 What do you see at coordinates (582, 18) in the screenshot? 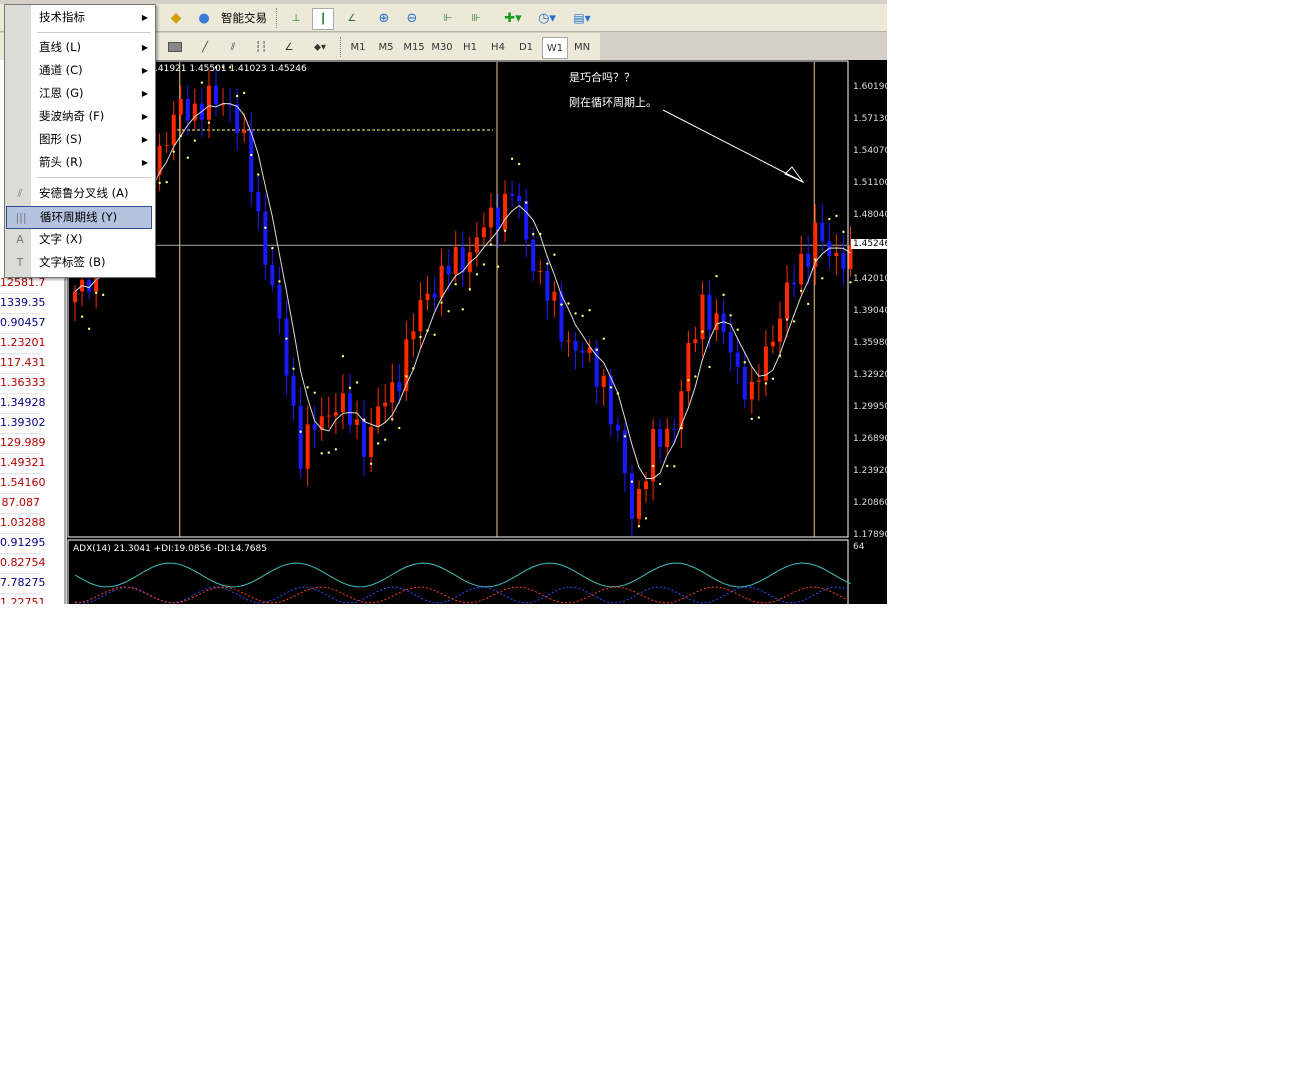
I see `templates-icon: ▤▾` at bounding box center [582, 18].